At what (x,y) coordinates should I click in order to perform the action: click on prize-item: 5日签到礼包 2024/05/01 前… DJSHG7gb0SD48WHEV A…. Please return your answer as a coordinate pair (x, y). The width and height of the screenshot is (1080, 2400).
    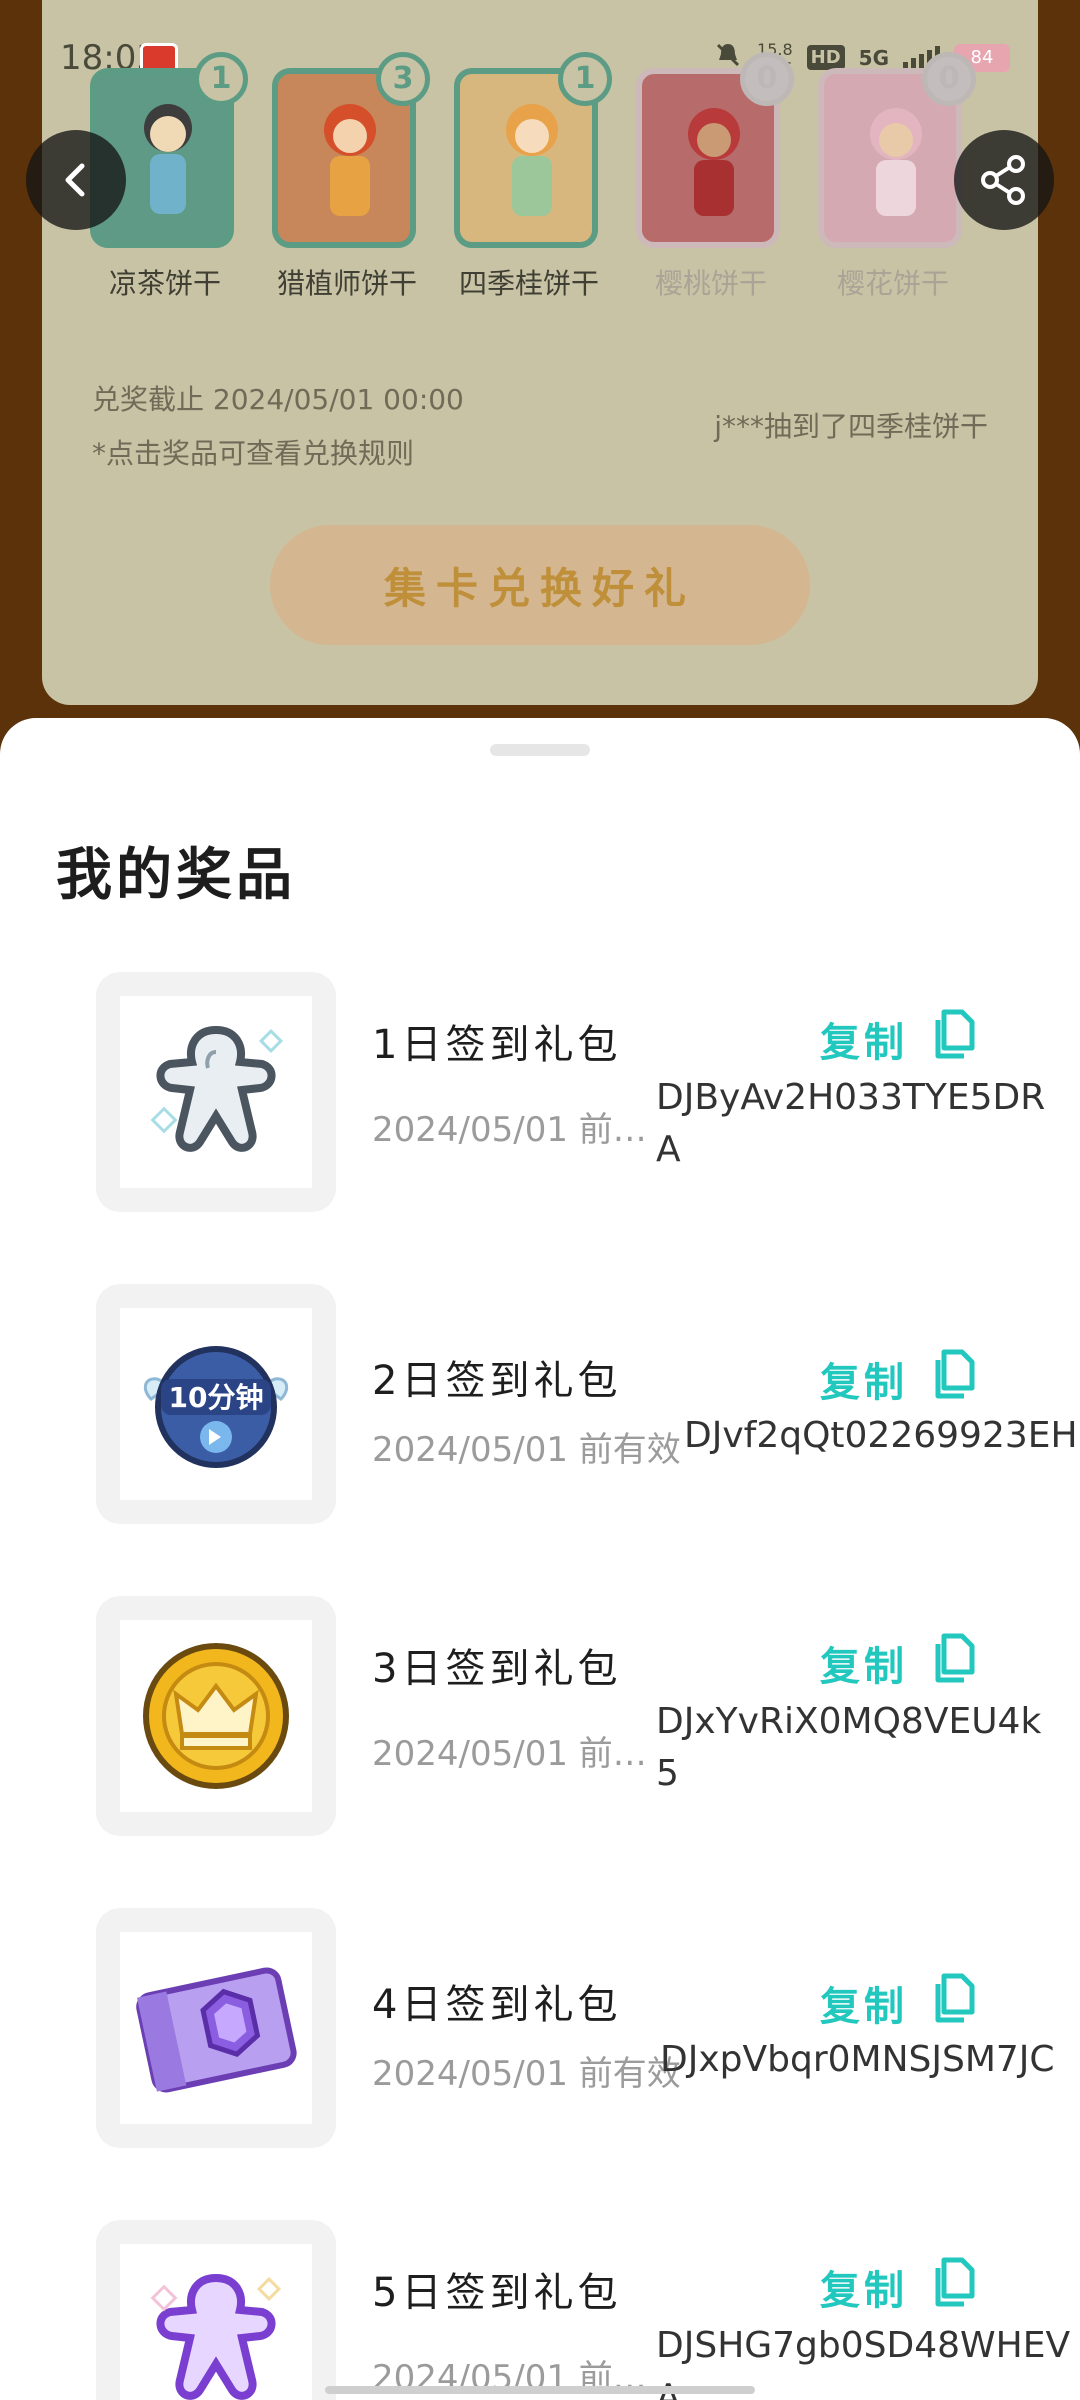
    Looking at the image, I should click on (540, 2310).